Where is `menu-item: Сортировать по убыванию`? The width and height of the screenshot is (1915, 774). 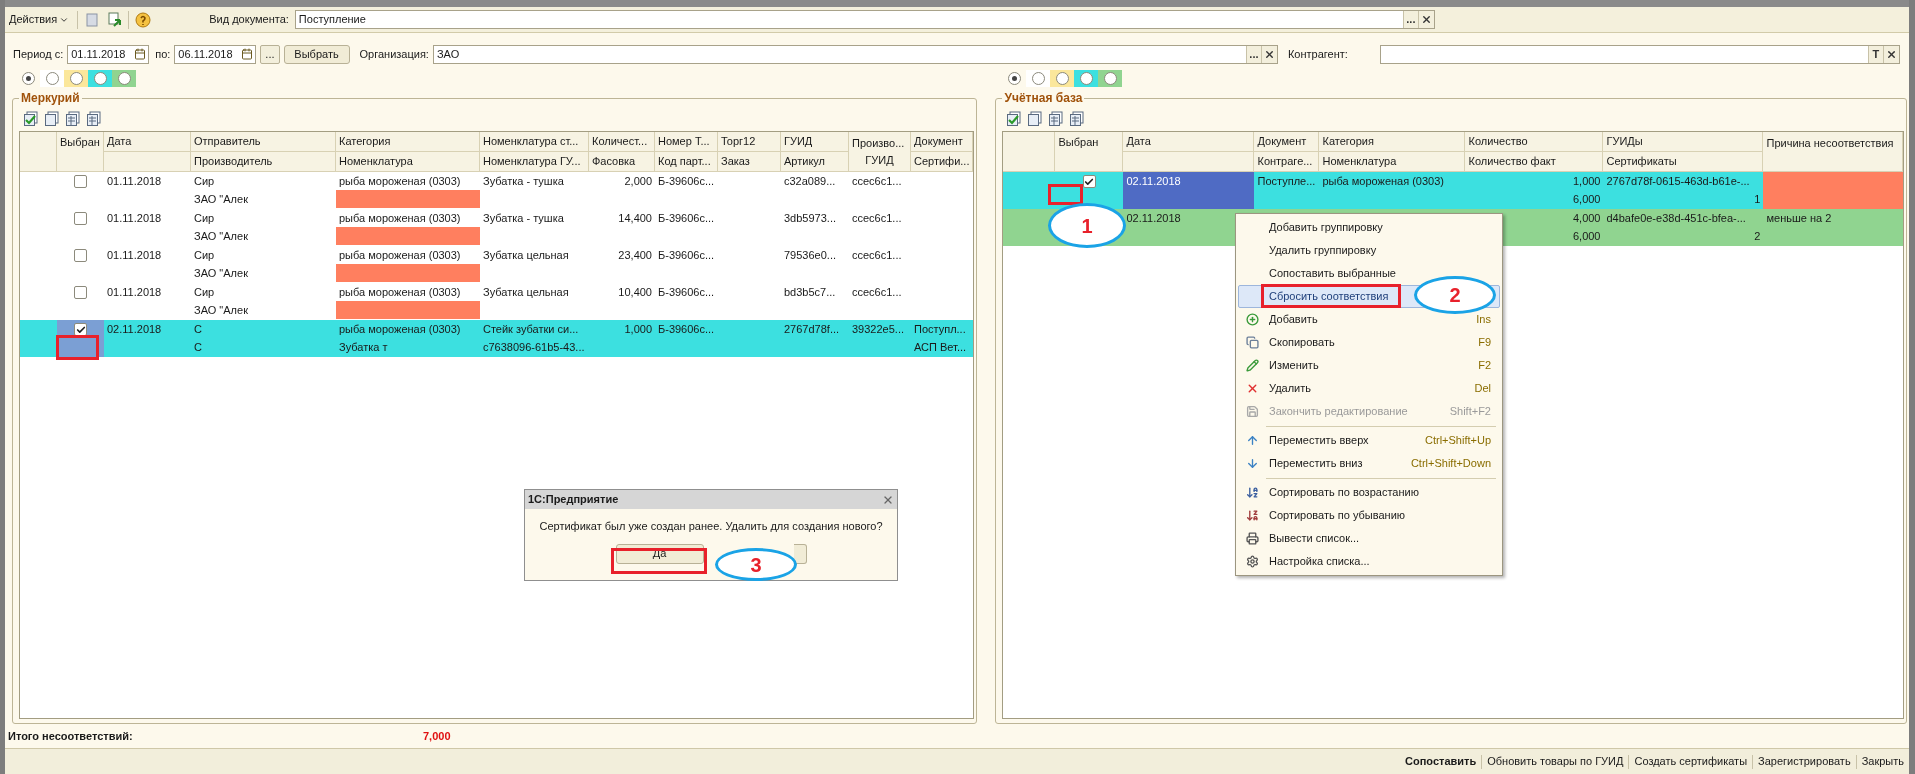 menu-item: Сортировать по убыванию is located at coordinates (1369, 515).